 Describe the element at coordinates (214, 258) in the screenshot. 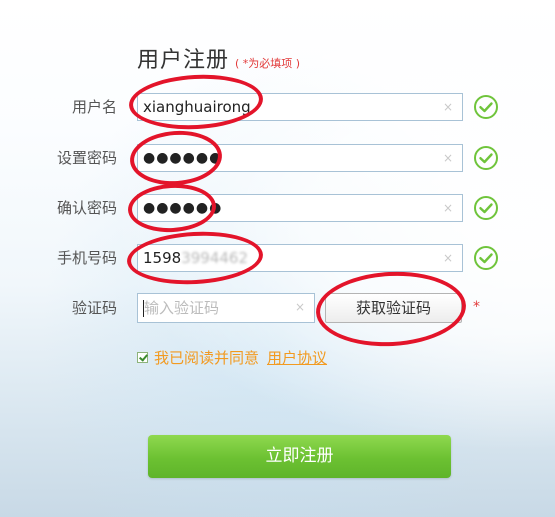

I see `phone-value-blurred: 3994462` at that location.